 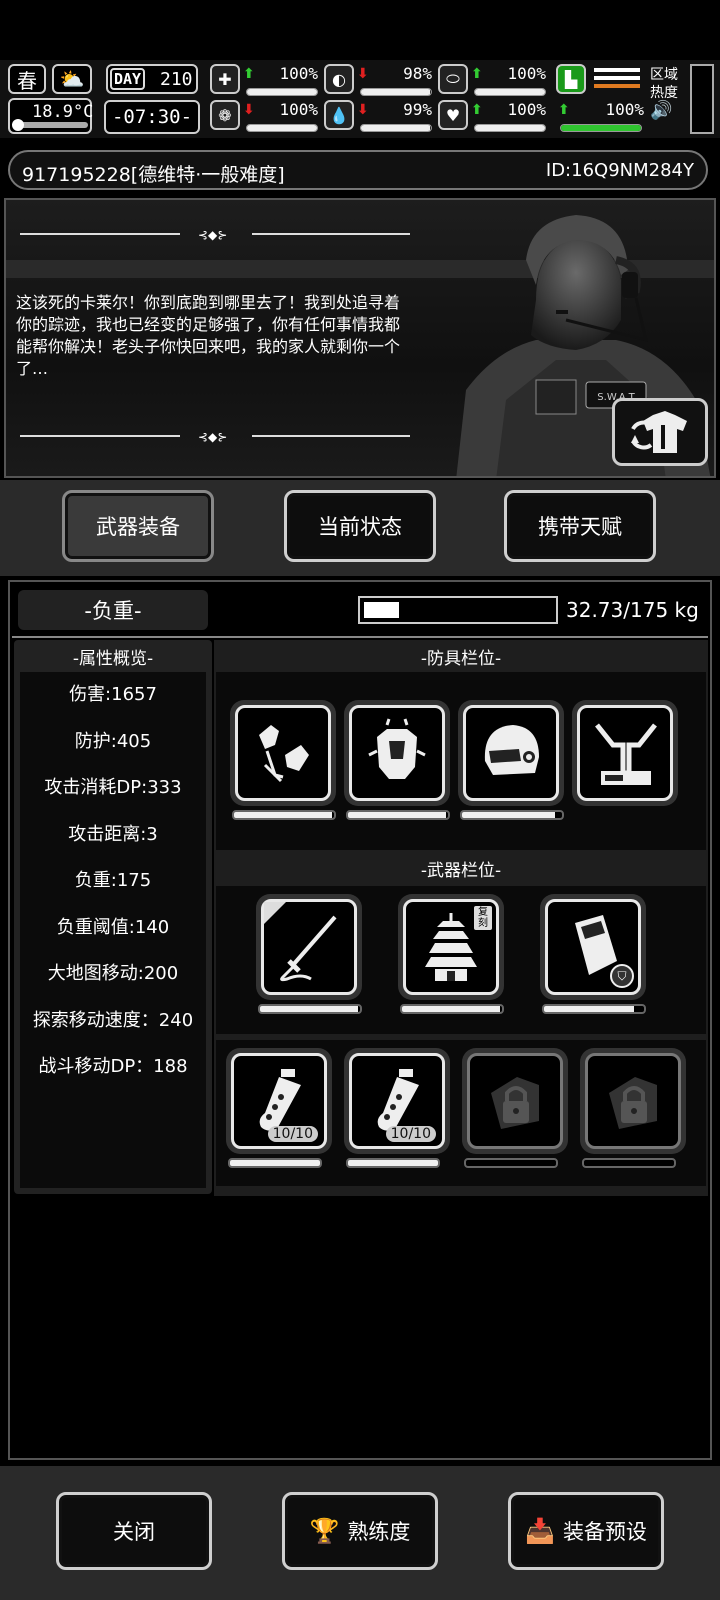 I want to click on tab-bar: 武器装备 当前状态 携带天赋, so click(x=360, y=528).